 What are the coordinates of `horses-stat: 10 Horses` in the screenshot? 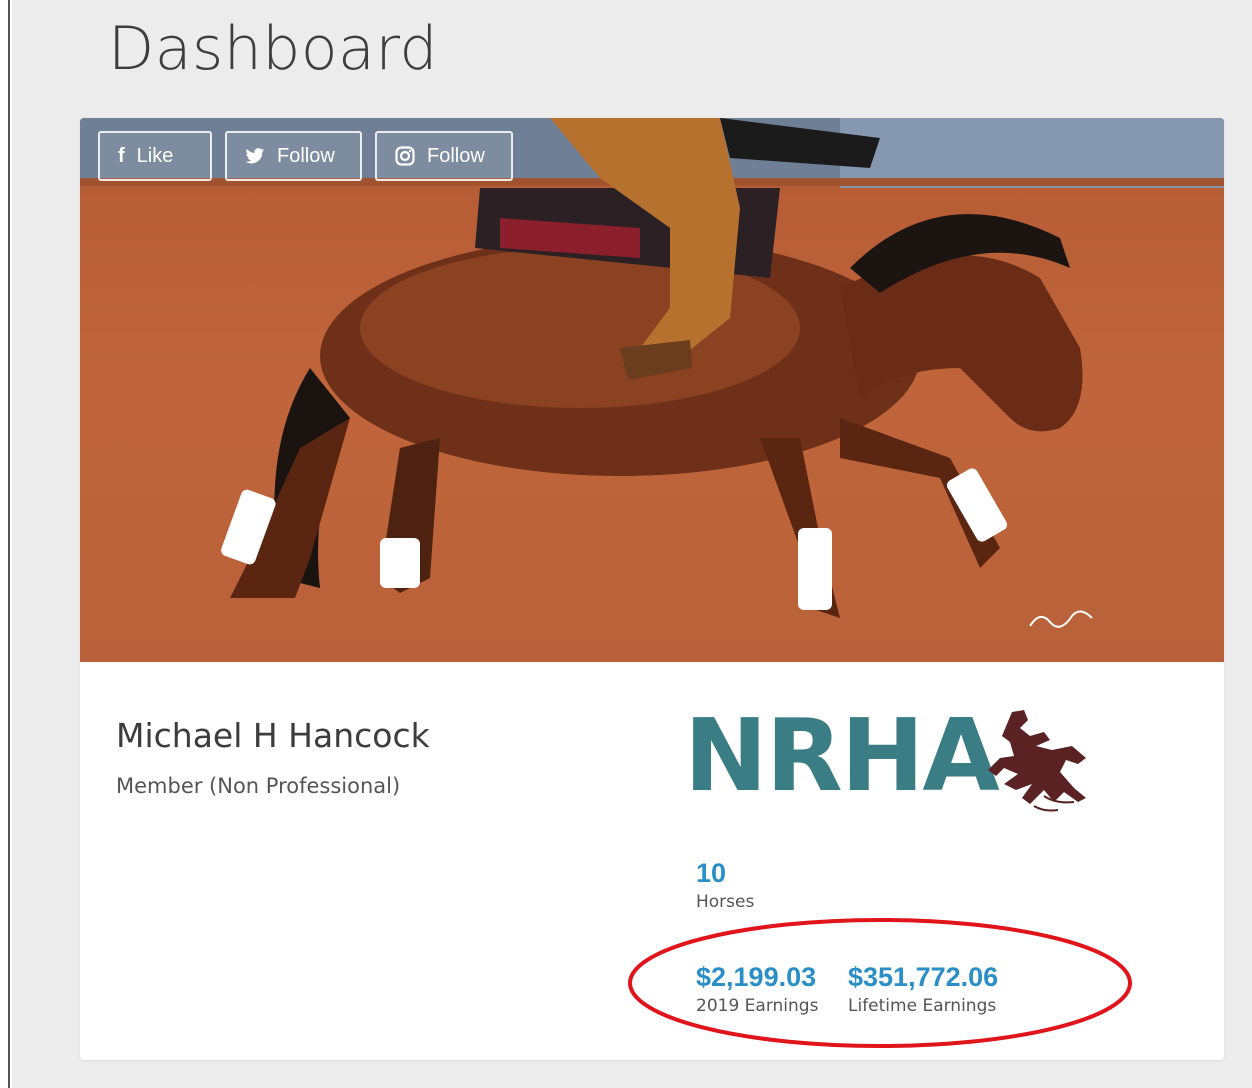 It's located at (725, 885).